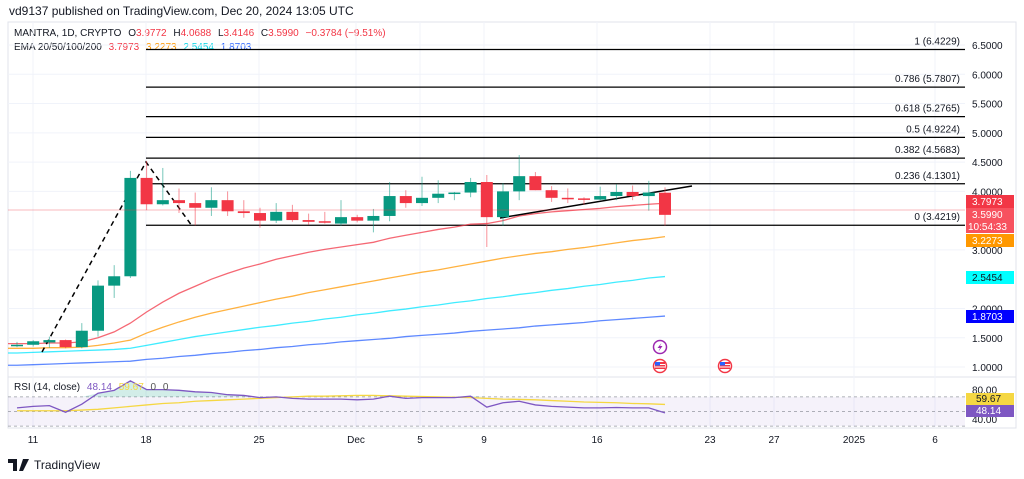 Image resolution: width=1024 pixels, height=479 pixels. Describe the element at coordinates (933, 129) in the screenshot. I see `fib-level-label: 0.5 (4.9224)` at that location.